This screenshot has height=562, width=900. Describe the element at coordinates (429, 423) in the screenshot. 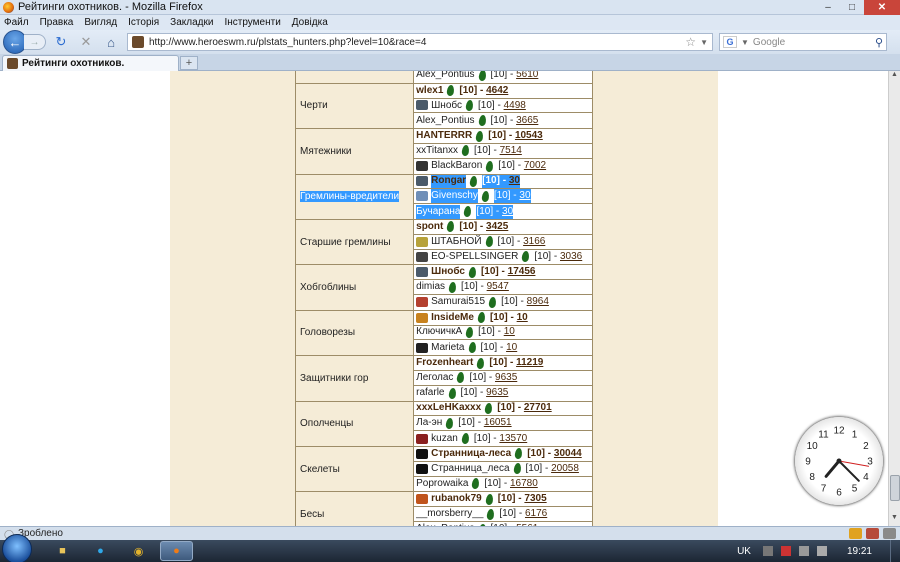

I see `player-name: Ла-эн` at that location.